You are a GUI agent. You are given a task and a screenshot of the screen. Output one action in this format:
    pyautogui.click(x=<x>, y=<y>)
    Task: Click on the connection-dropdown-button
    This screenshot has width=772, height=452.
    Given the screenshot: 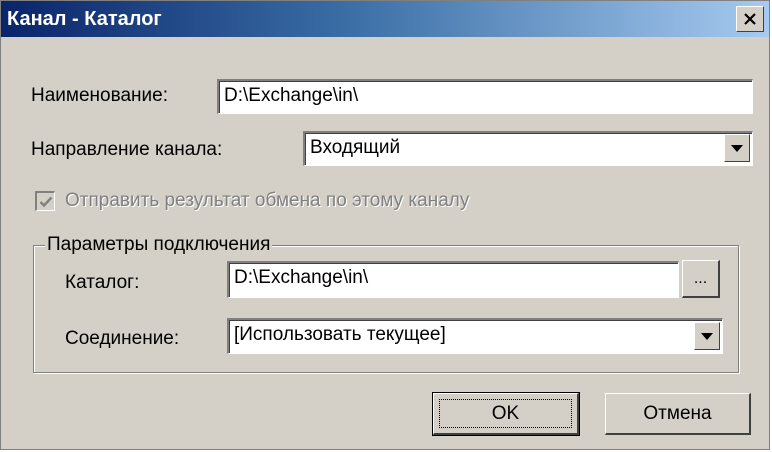 What is the action you would take?
    pyautogui.click(x=707, y=336)
    